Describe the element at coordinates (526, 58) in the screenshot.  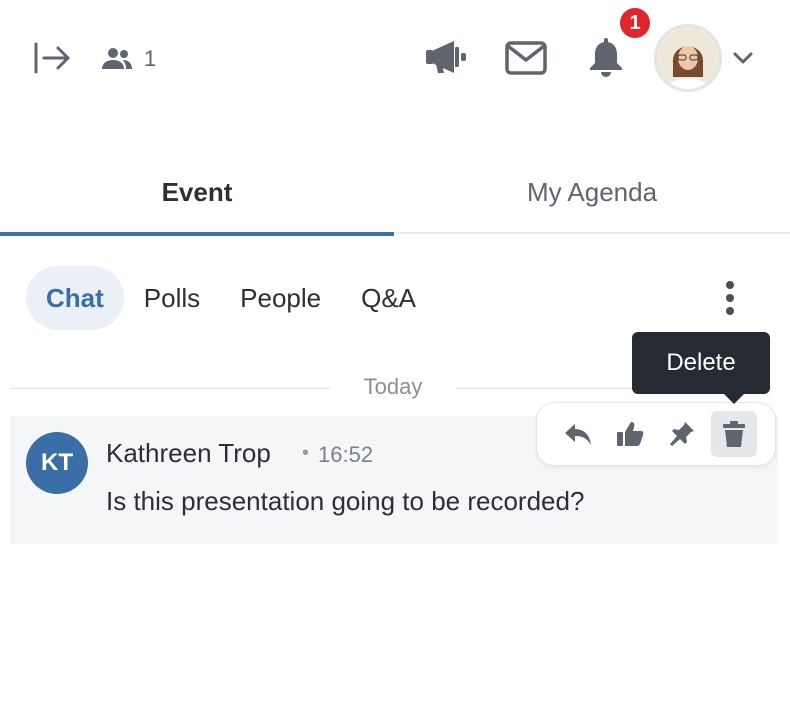
I see `mail-icon` at that location.